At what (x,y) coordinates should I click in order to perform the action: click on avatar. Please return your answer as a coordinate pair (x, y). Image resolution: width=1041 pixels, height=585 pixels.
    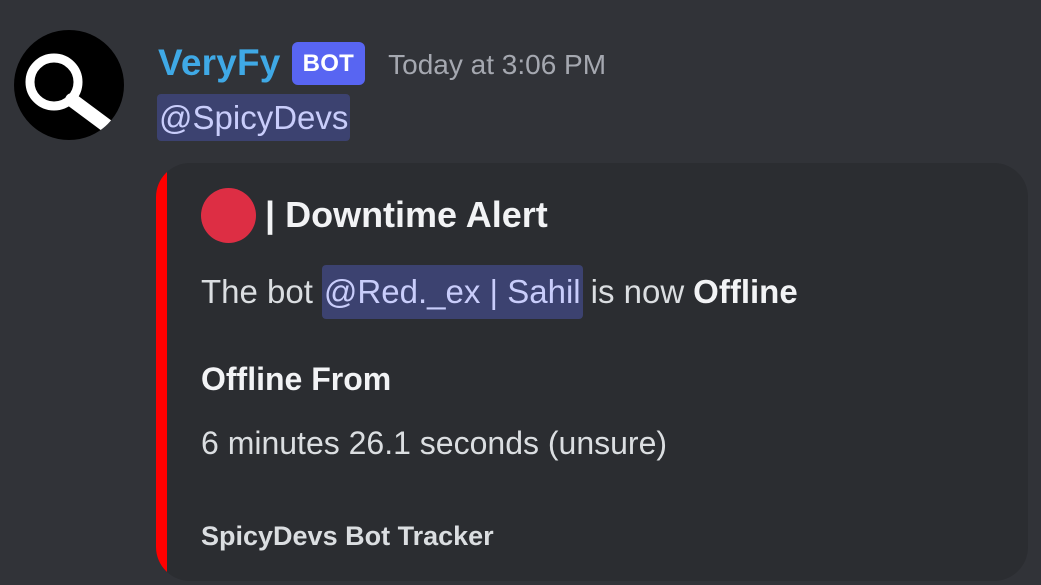
    Looking at the image, I should click on (69, 85).